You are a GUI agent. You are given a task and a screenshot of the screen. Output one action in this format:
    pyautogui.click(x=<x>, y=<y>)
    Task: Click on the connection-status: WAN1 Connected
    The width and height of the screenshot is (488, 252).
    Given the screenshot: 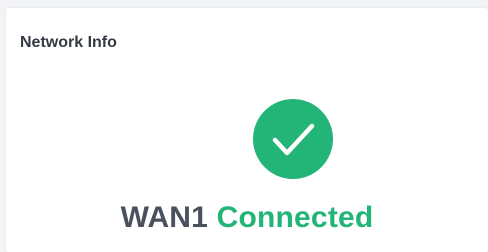 What is the action you would take?
    pyautogui.click(x=247, y=218)
    